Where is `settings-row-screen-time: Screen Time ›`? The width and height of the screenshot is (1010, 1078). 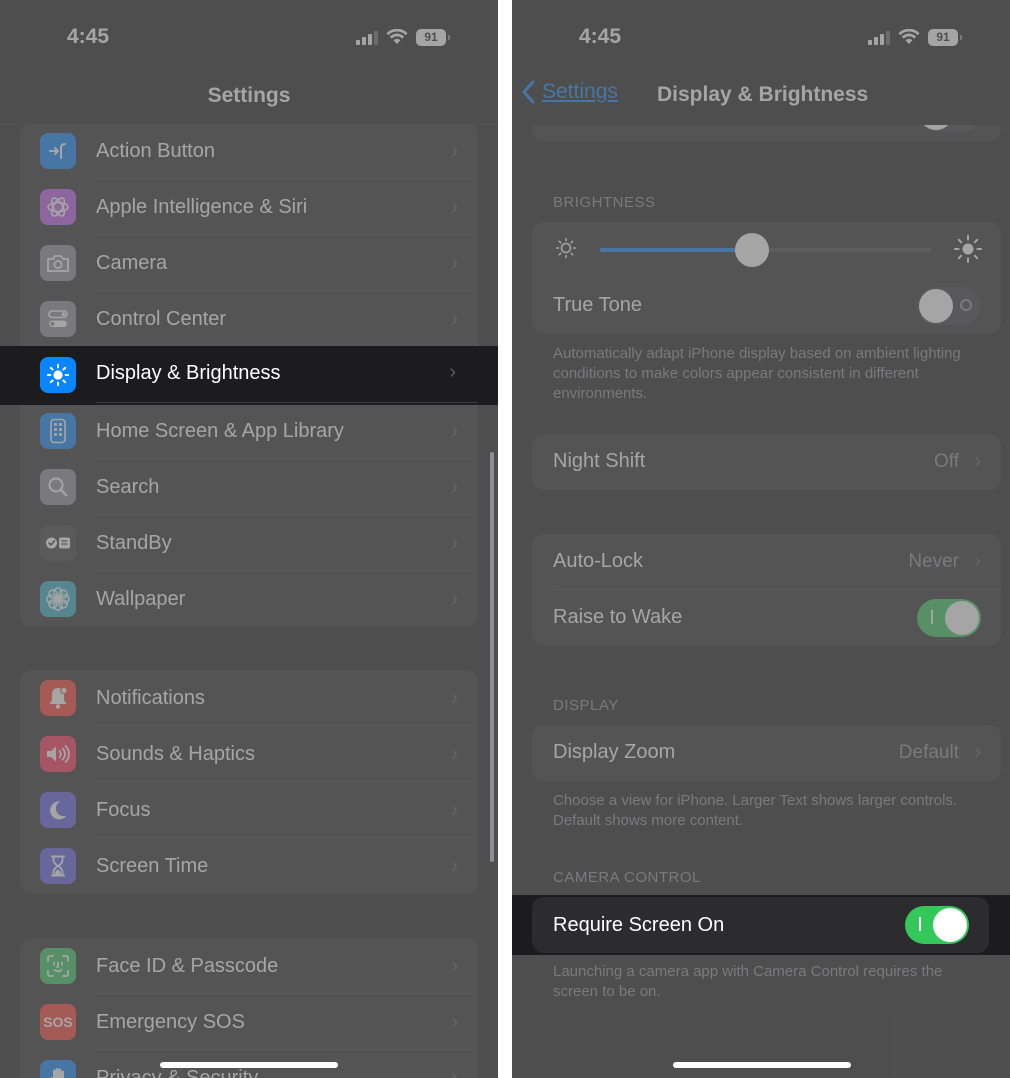 settings-row-screen-time: Screen Time › is located at coordinates (249, 866).